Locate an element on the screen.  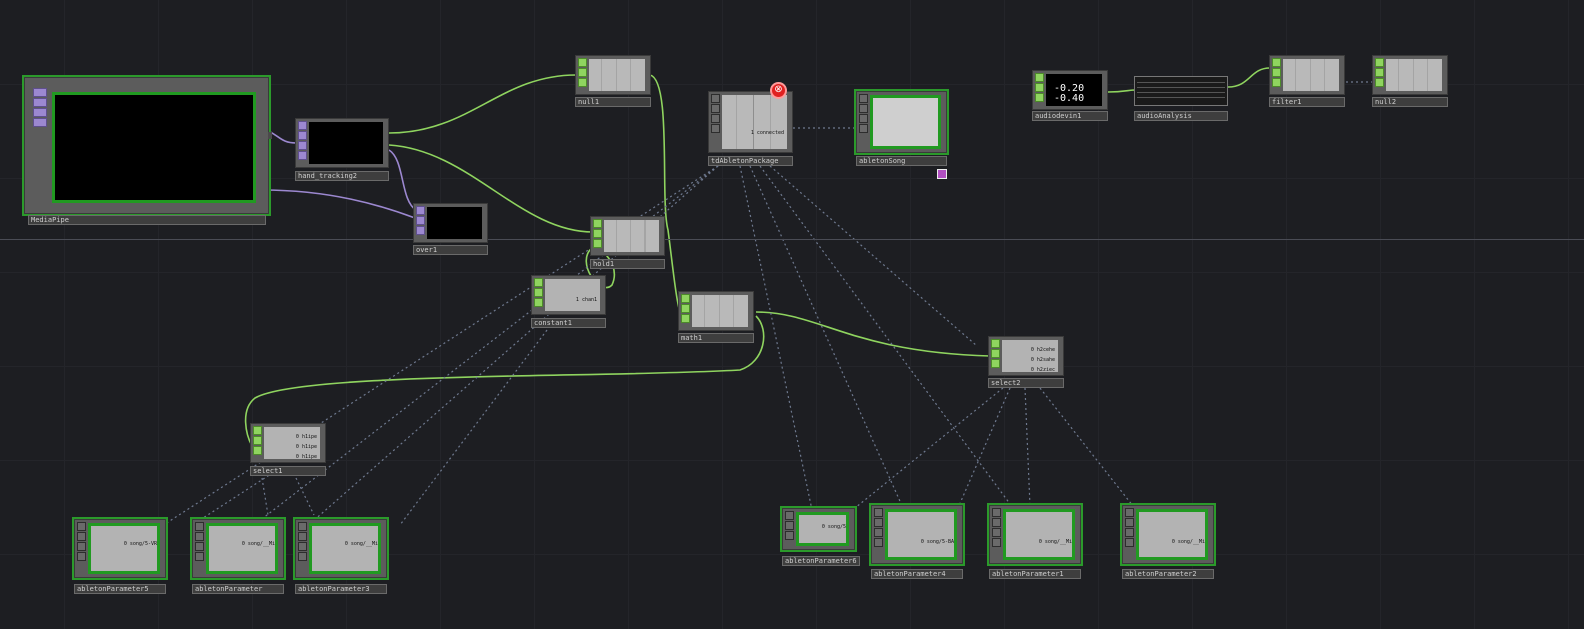
select1-viewer: 0 h1ipe 0 h1ipe 0 h1ipe is located at coordinates (292, 443).